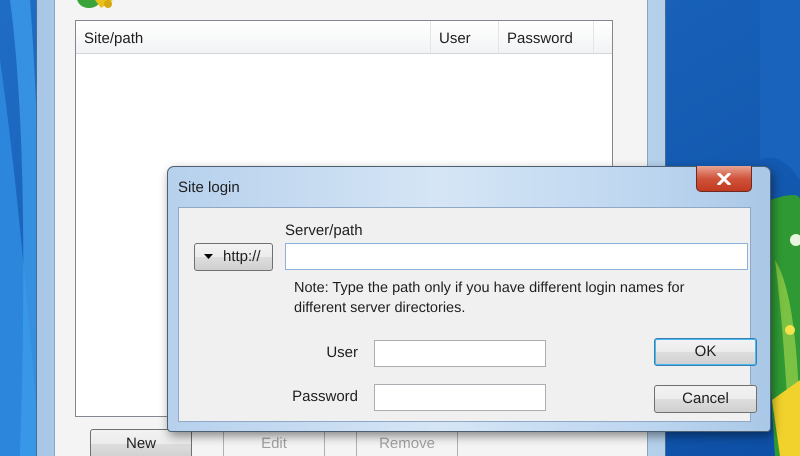  Describe the element at coordinates (341, 352) in the screenshot. I see `field-label: User` at that location.